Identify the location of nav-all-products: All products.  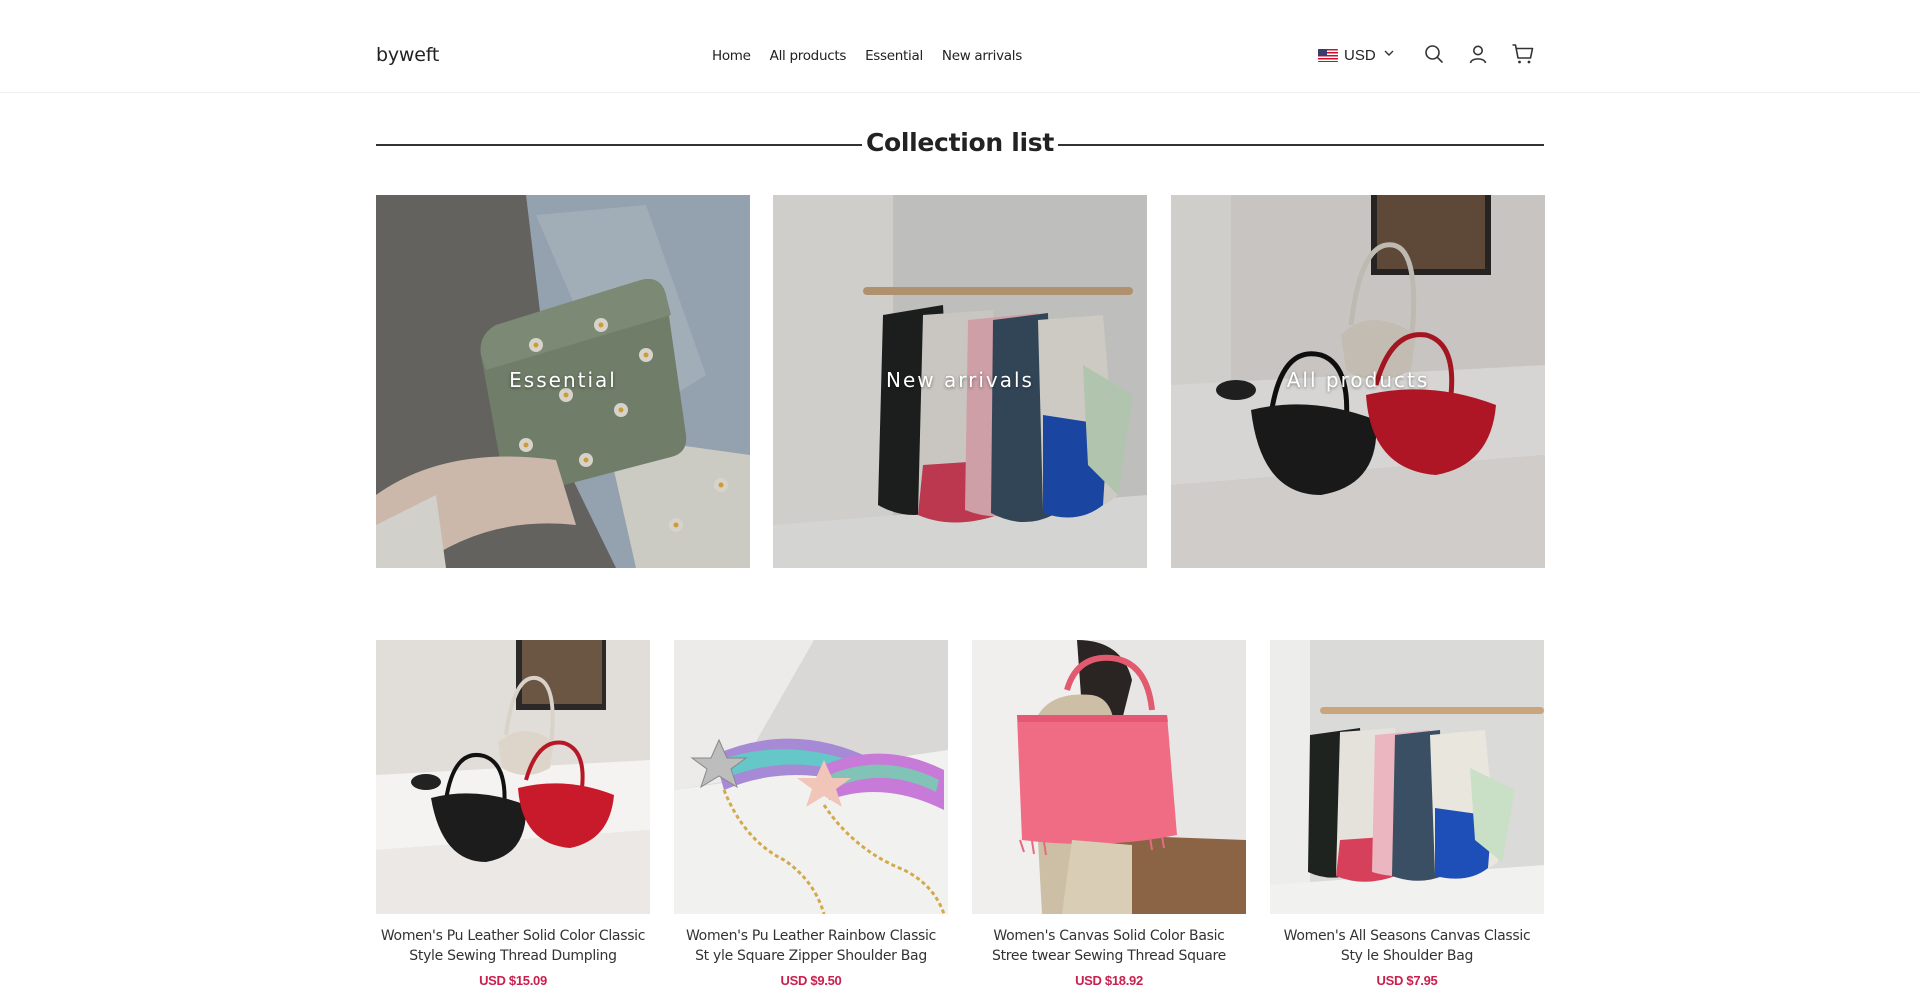
(808, 56).